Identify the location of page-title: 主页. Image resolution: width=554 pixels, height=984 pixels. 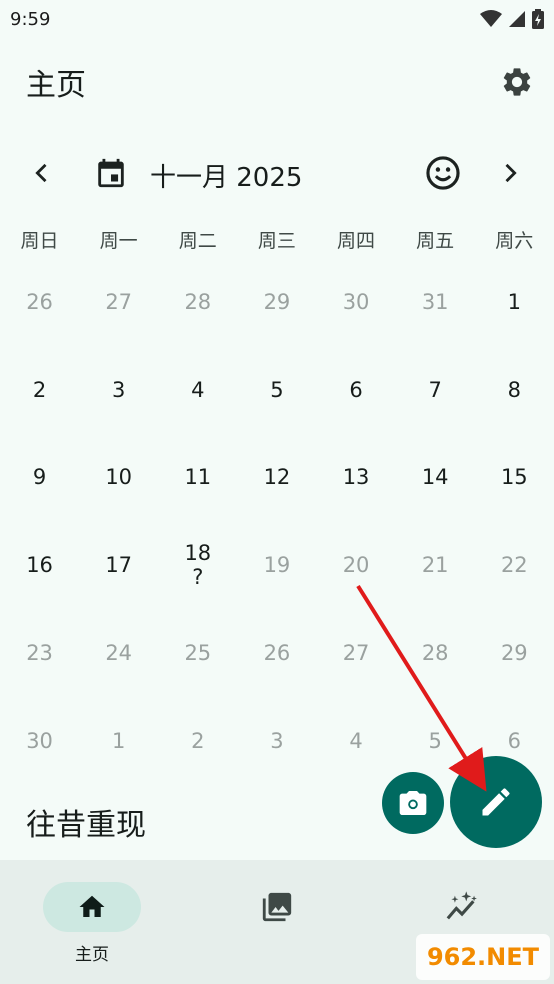
(56, 85).